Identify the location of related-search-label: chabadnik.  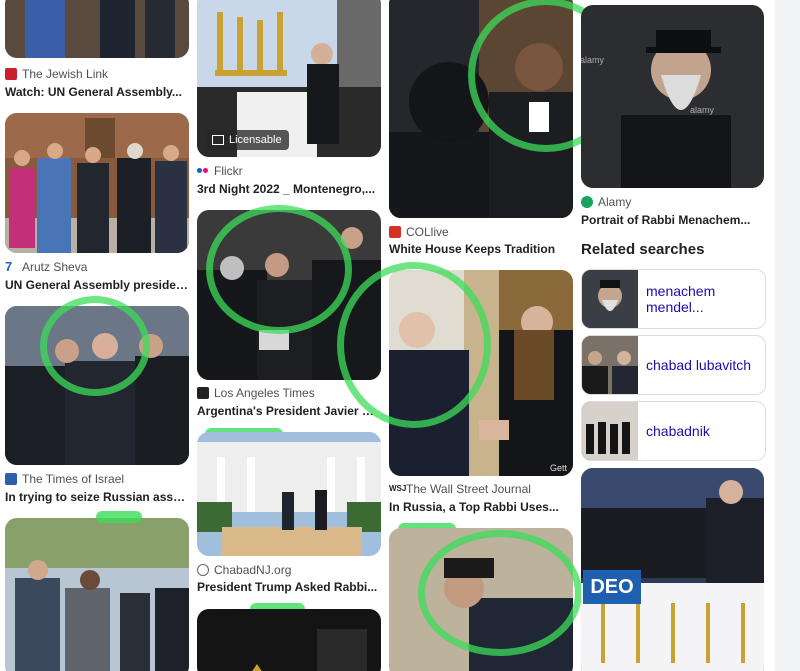
(678, 431).